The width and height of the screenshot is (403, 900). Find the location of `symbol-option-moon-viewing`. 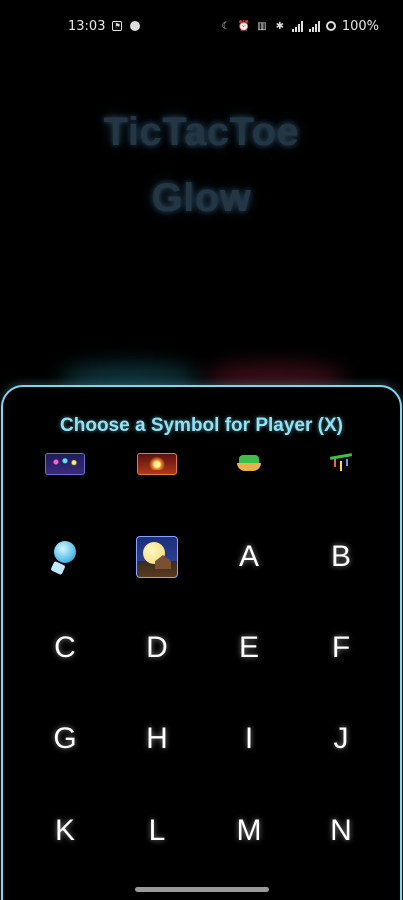

symbol-option-moon-viewing is located at coordinates (157, 557).